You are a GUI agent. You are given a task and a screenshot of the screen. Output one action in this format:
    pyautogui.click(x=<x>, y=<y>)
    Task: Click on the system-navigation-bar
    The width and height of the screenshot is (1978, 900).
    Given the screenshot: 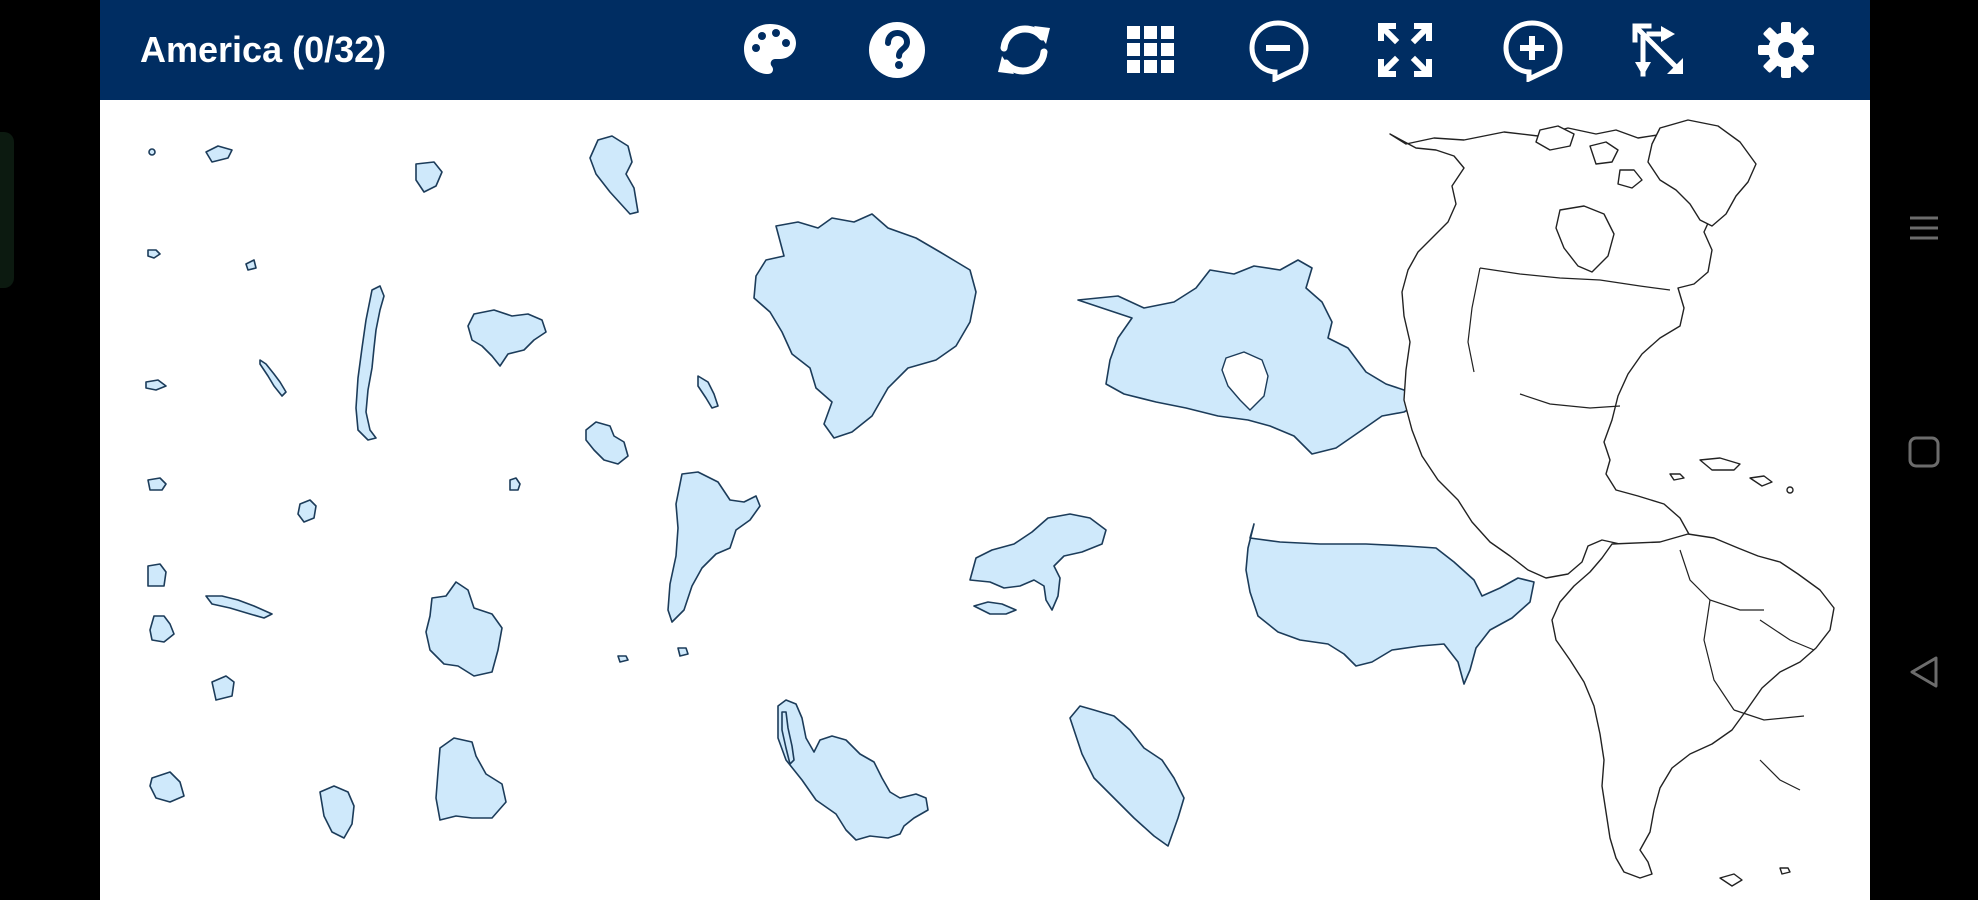 What is the action you would take?
    pyautogui.click(x=1924, y=450)
    